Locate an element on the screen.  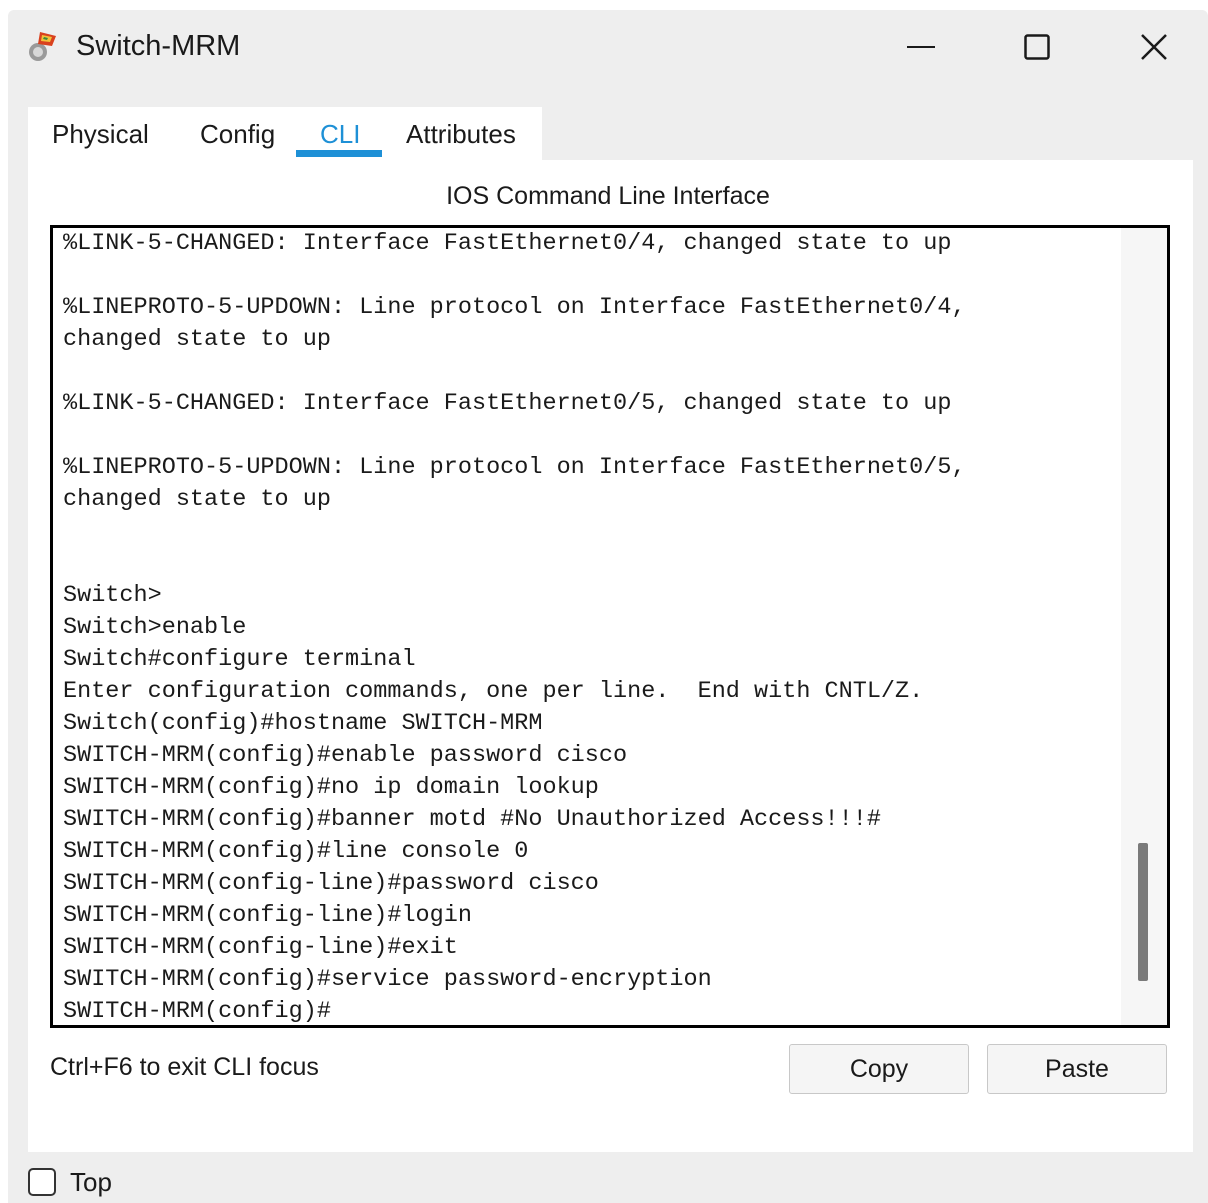
top-checkbox-label: Top is located at coordinates (91, 1182).